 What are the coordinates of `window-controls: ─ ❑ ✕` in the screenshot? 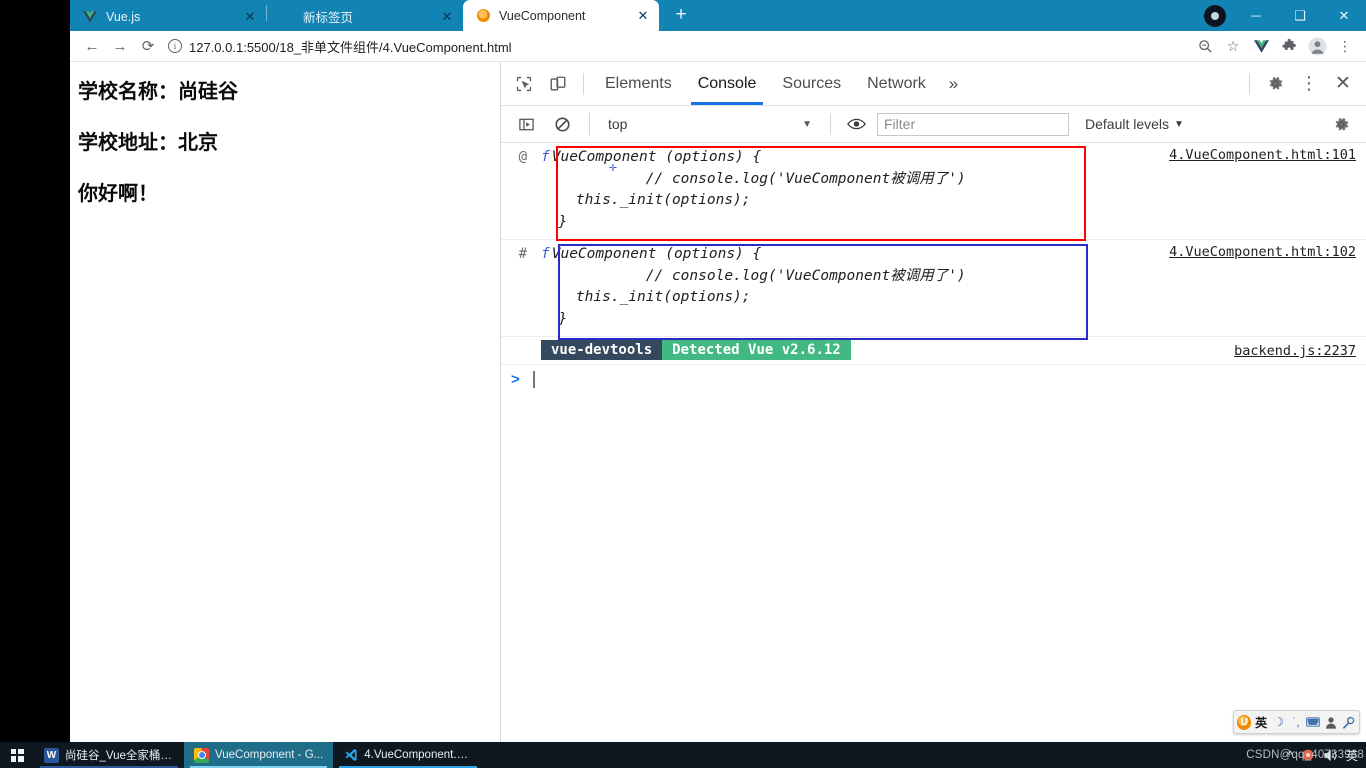 It's located at (1283, 15).